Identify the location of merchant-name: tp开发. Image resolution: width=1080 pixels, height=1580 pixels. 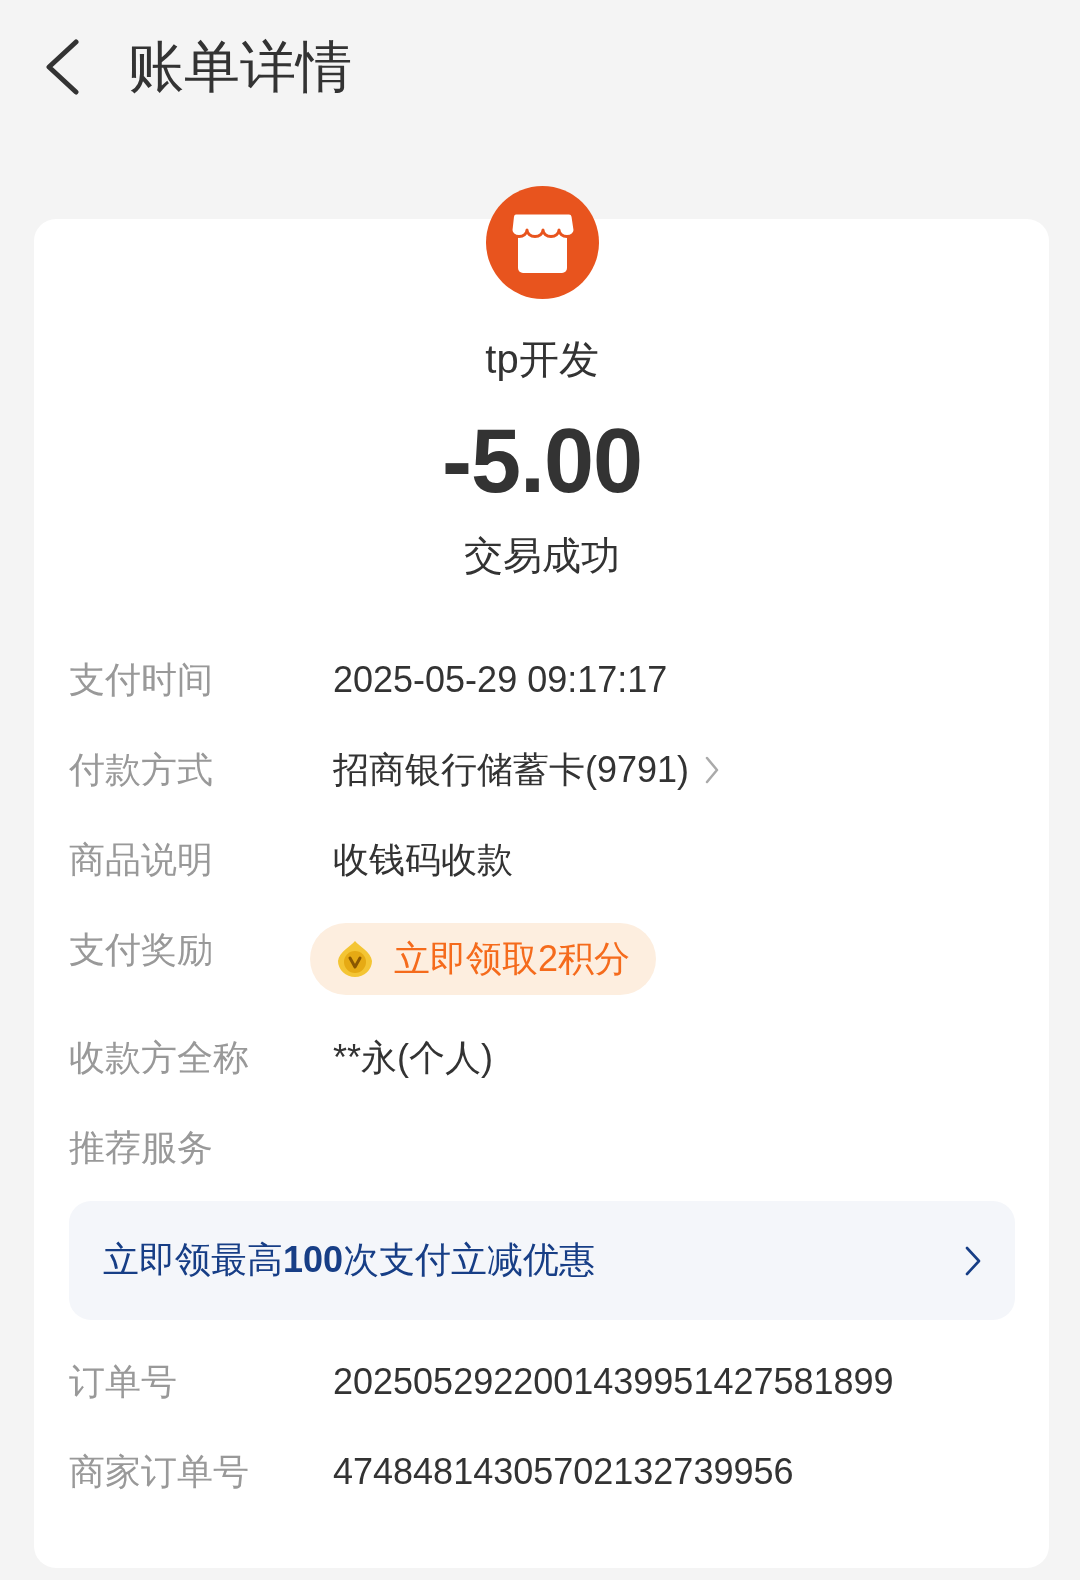
(542, 359).